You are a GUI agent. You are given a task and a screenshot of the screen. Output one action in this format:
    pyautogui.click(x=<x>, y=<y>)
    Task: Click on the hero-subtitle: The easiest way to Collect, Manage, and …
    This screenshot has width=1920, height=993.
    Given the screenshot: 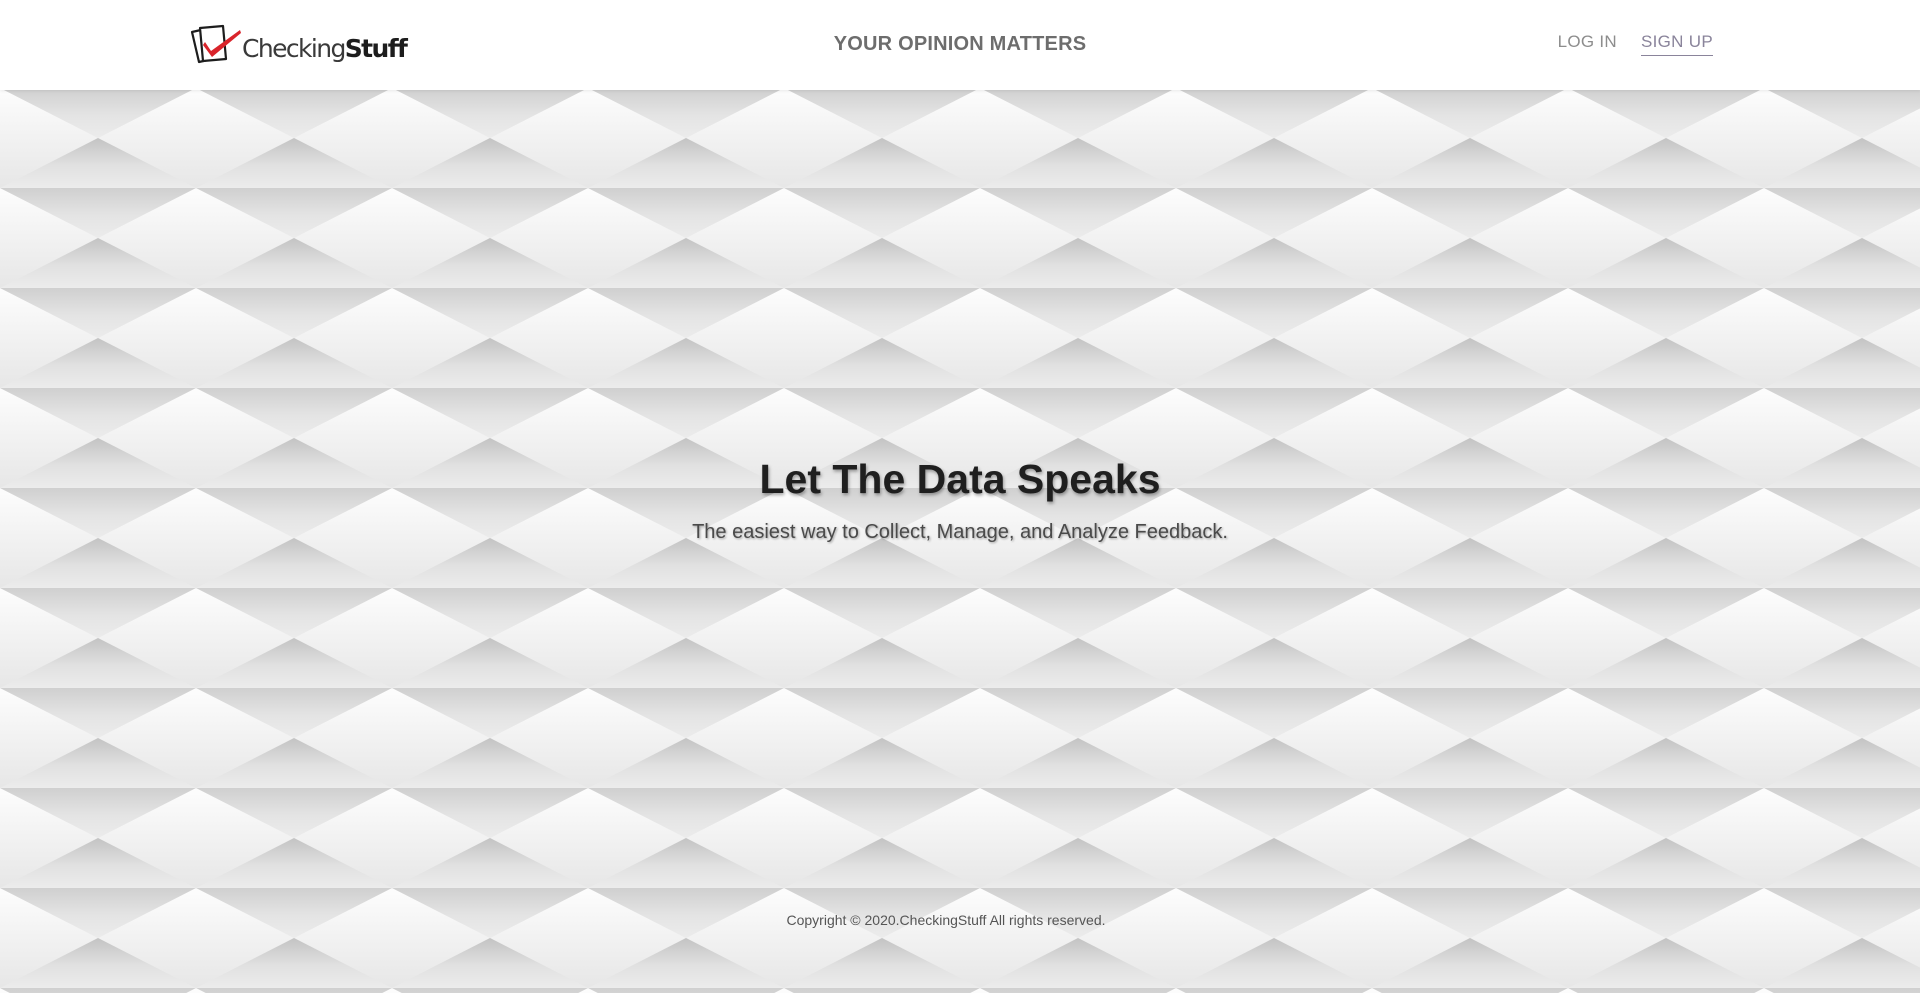 What is the action you would take?
    pyautogui.click(x=960, y=532)
    